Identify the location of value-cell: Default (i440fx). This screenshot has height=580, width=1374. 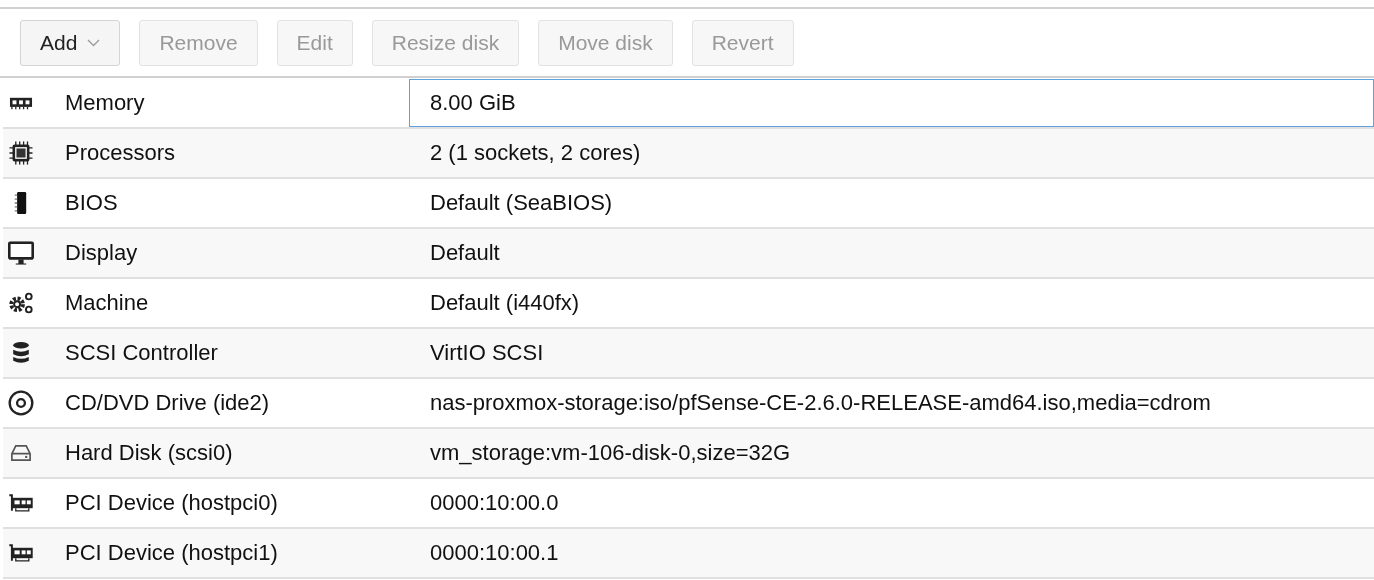
(891, 303).